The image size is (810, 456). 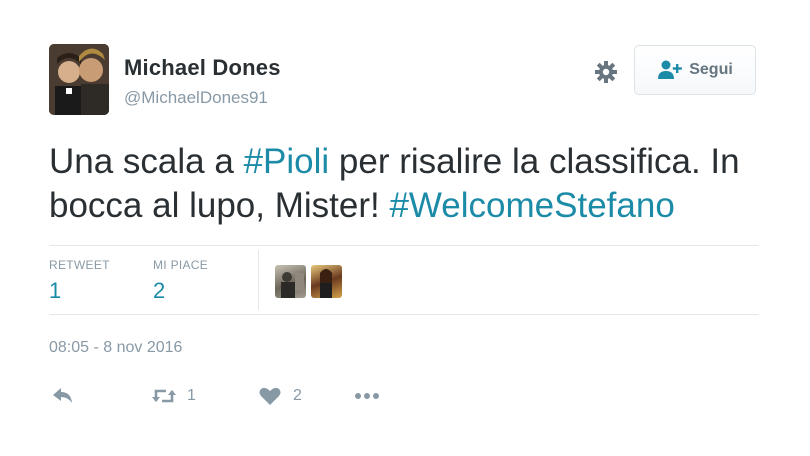 What do you see at coordinates (191, 395) in the screenshot?
I see `retweet-count: 1` at bounding box center [191, 395].